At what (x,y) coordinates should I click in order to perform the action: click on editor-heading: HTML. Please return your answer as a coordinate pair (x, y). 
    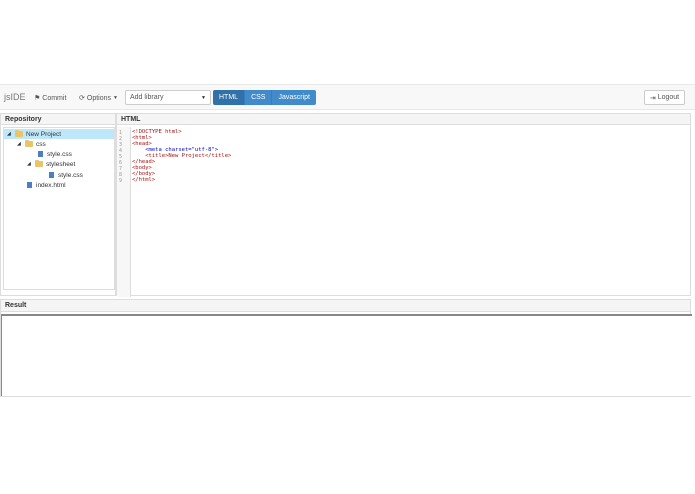
    Looking at the image, I should click on (403, 119).